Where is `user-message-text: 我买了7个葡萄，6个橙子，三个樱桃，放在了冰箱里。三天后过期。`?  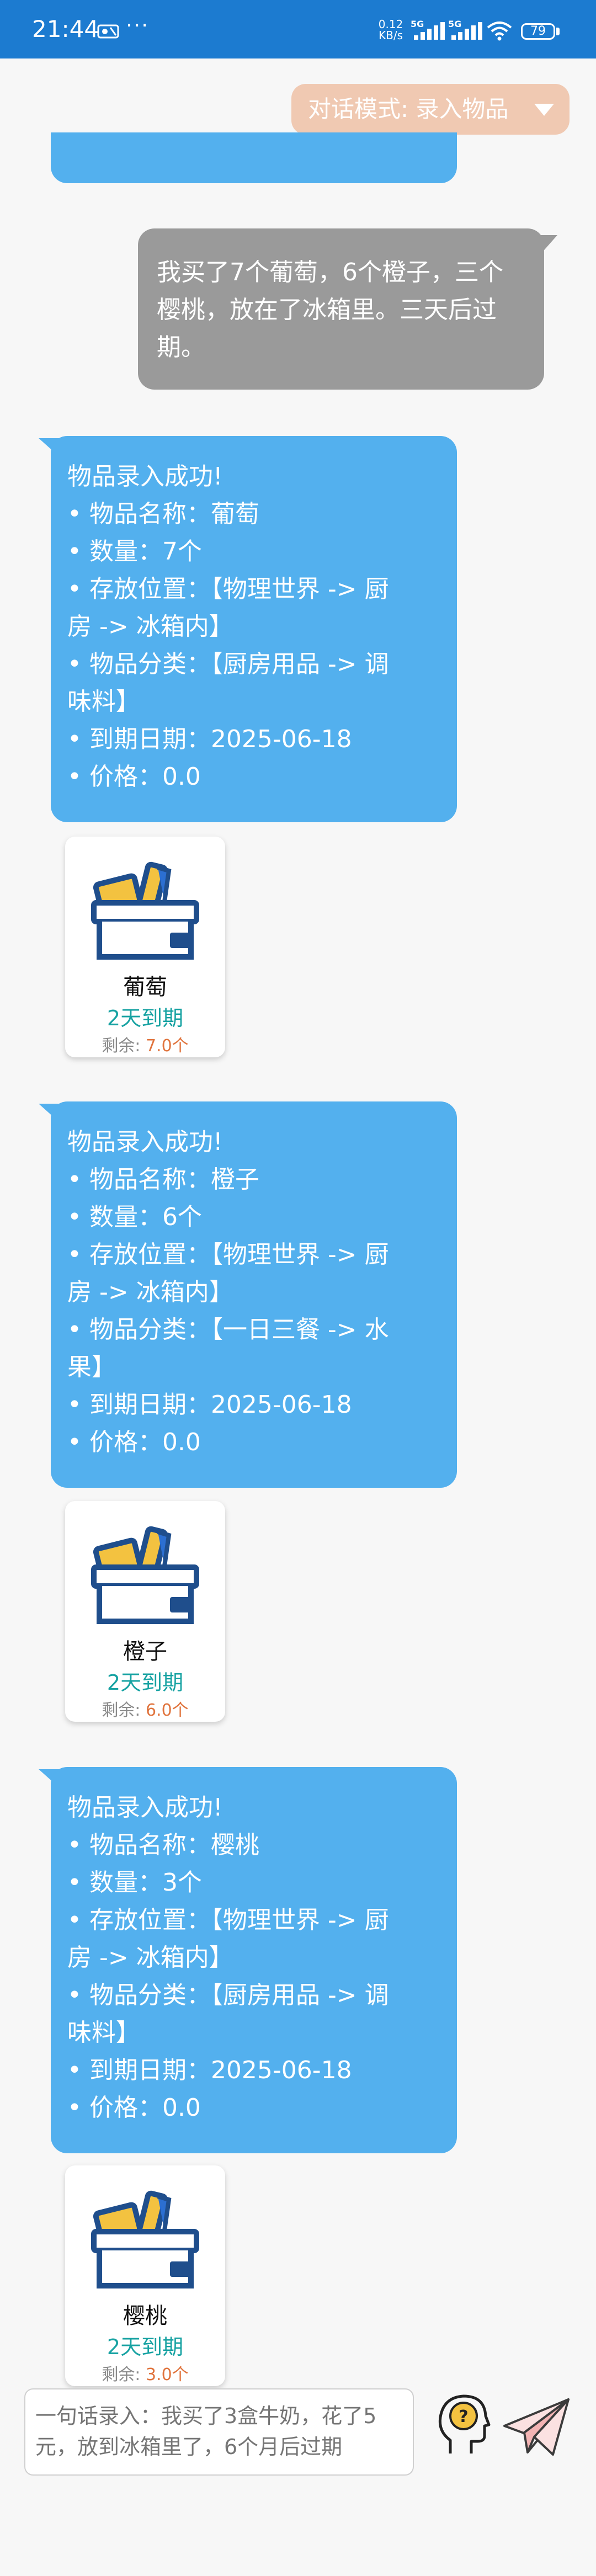 user-message-text: 我买了7个葡萄，6个橙子，三个樱桃，放在了冰箱里。三天后过期。 is located at coordinates (330, 309).